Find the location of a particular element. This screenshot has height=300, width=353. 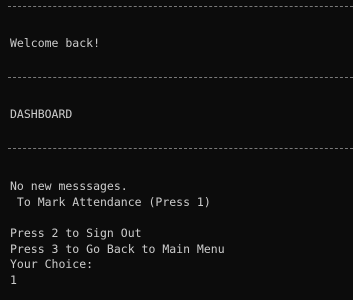

choice-prompt: Your Choice: is located at coordinates (52, 264).